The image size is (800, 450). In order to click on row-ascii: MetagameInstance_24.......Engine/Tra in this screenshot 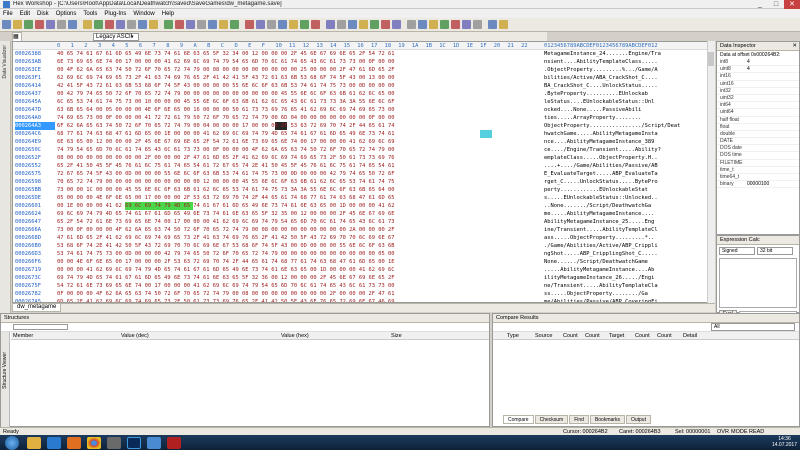, I will do `click(629, 54)`.